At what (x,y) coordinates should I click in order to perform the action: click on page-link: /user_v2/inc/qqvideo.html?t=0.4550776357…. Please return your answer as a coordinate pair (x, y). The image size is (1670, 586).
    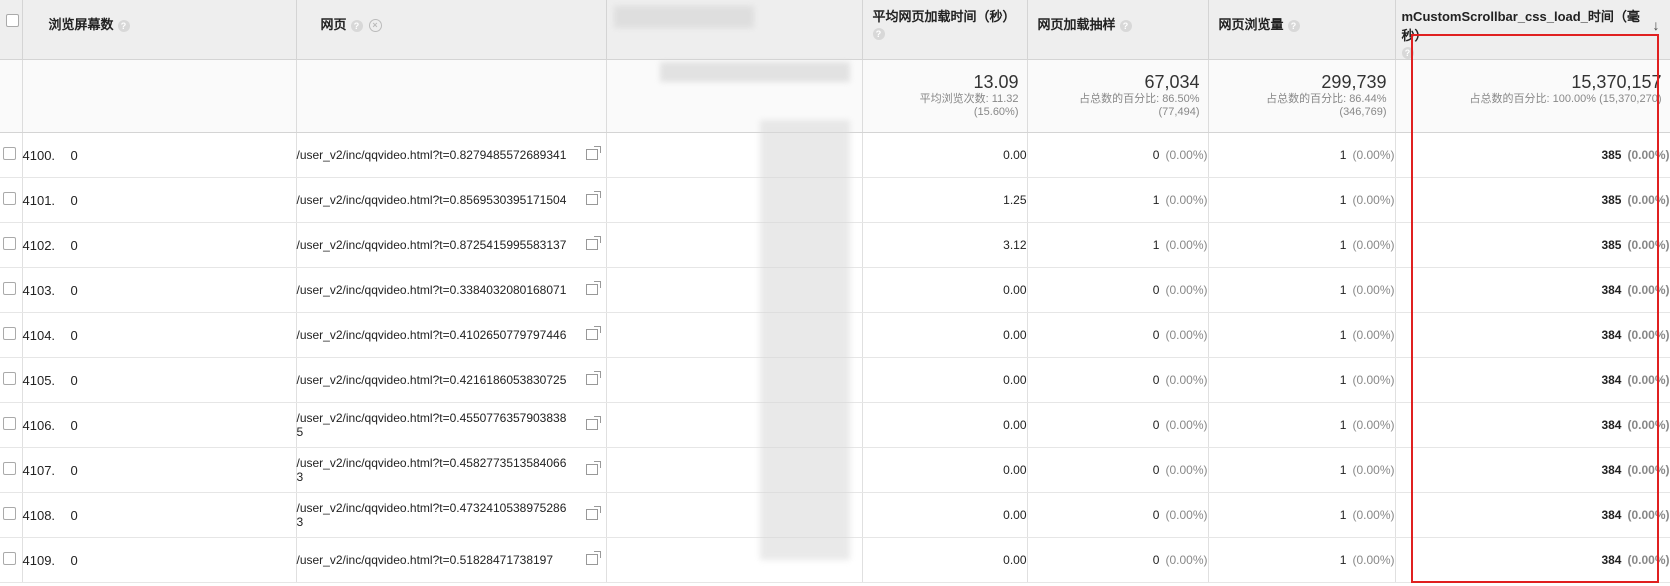
    Looking at the image, I should click on (433, 425).